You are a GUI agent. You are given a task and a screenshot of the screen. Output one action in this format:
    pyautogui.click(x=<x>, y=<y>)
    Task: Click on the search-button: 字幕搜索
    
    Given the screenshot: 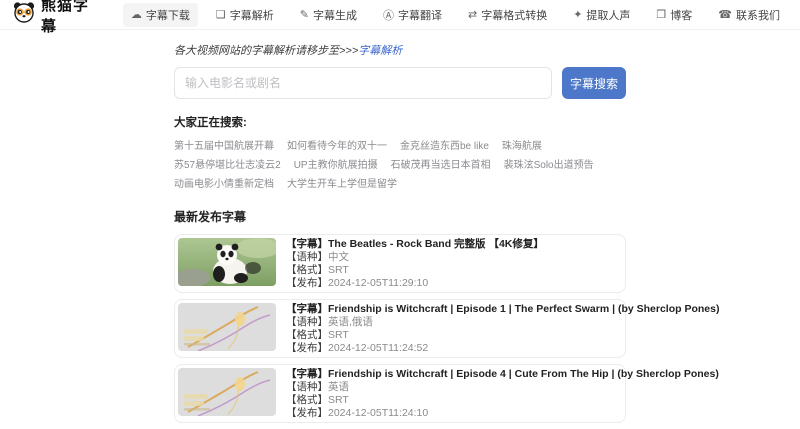 What is the action you would take?
    pyautogui.click(x=594, y=83)
    